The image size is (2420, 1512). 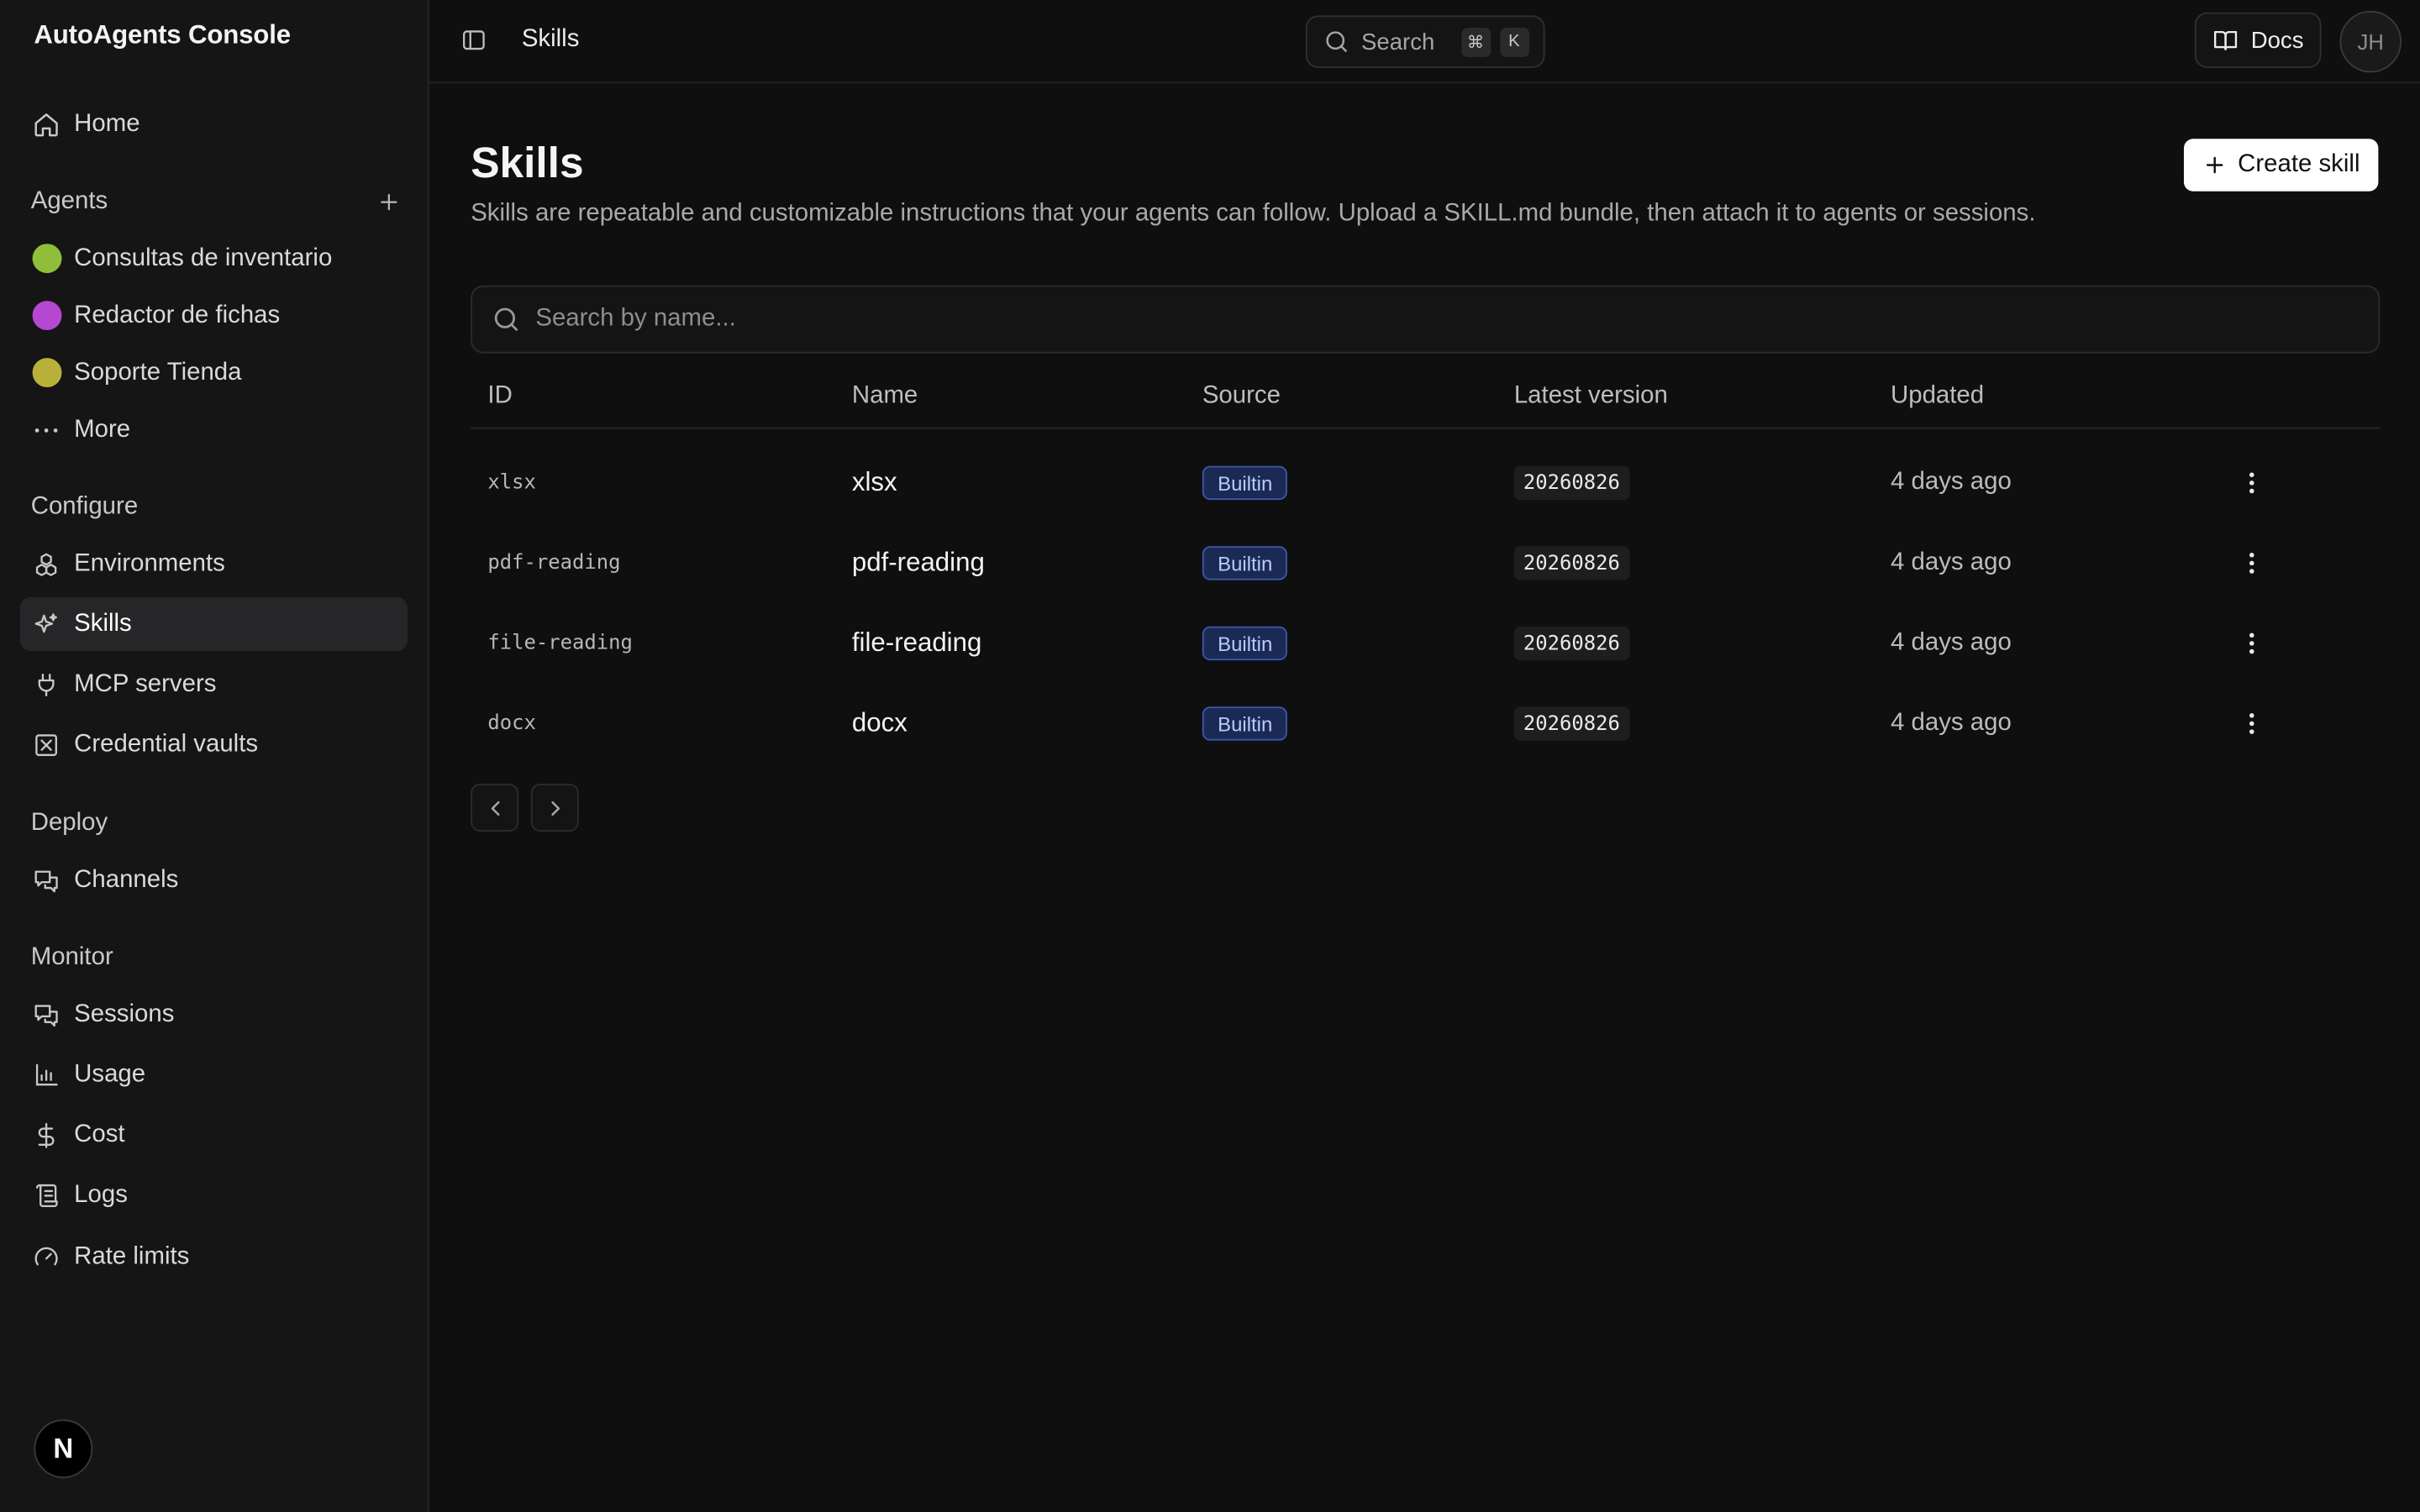 I want to click on sidebar-item-agent-redactor: Redactor de fichas, so click(x=214, y=315).